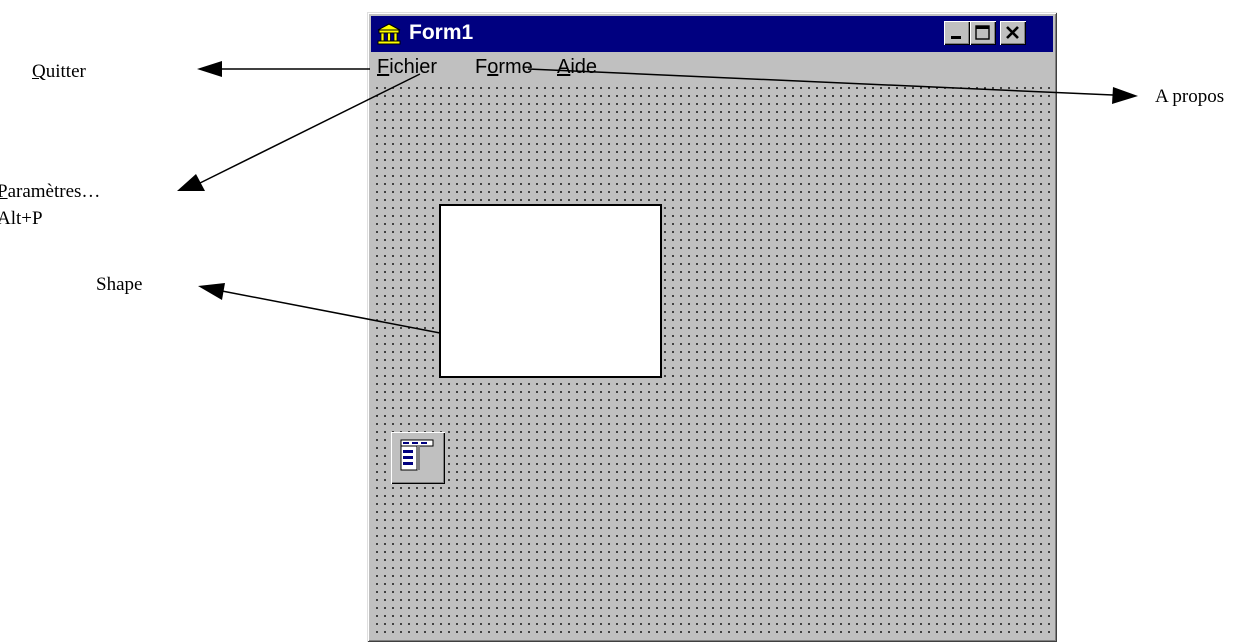 The height and width of the screenshot is (642, 1256). What do you see at coordinates (493, 67) in the screenshot?
I see `menu-forme-mnemonic: o` at bounding box center [493, 67].